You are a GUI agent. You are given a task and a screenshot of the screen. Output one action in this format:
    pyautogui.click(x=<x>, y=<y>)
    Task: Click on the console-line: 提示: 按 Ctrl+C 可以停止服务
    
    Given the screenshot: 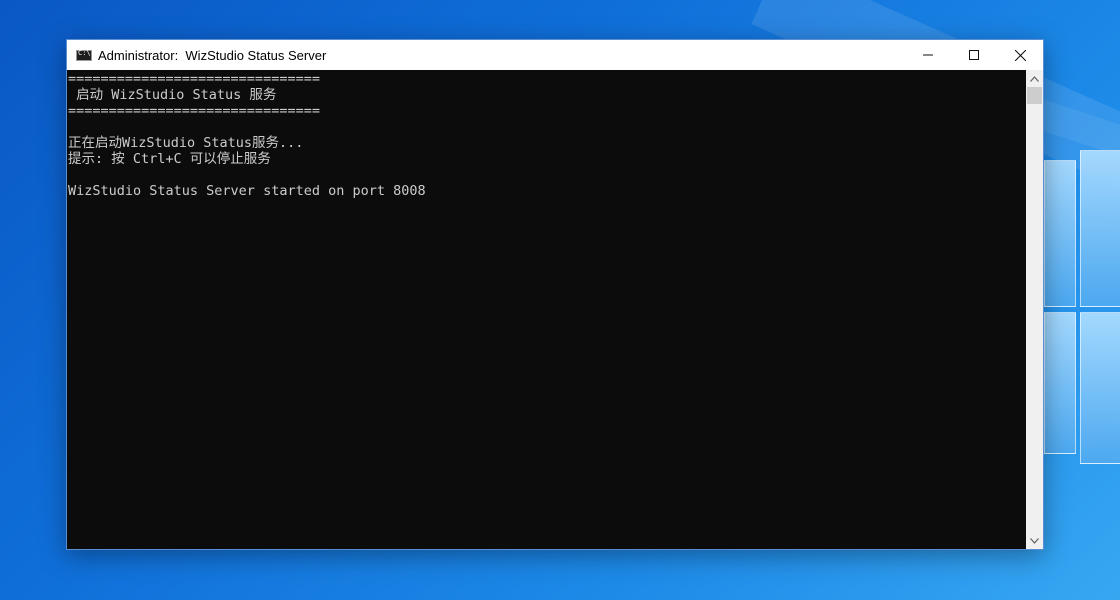 What is the action you would take?
    pyautogui.click(x=169, y=159)
    